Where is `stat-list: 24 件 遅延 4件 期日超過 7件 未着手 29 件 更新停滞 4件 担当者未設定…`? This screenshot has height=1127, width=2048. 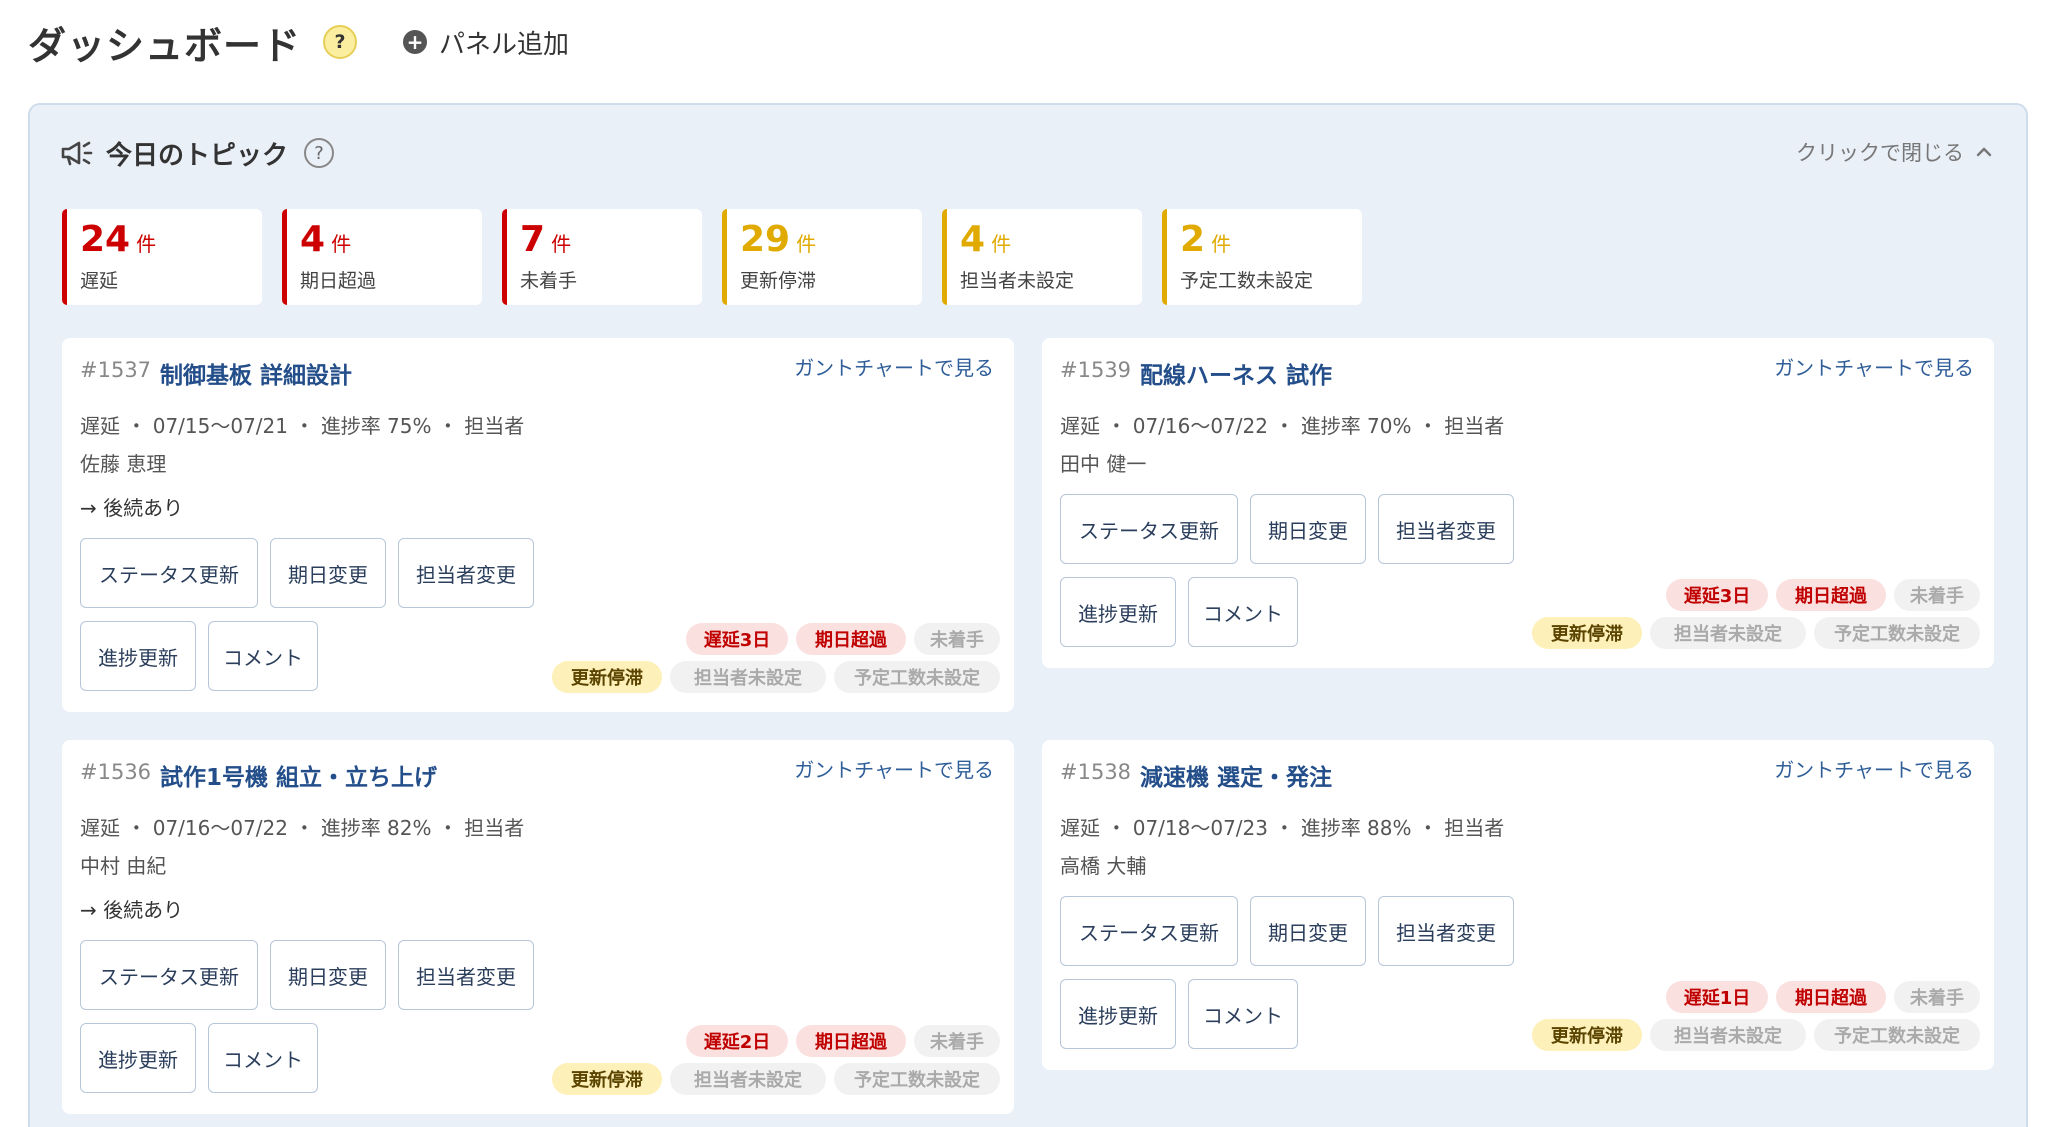 stat-list: 24 件 遅延 4件 期日超過 7件 未着手 29 件 更新停滞 4件 担当者未設定… is located at coordinates (712, 257).